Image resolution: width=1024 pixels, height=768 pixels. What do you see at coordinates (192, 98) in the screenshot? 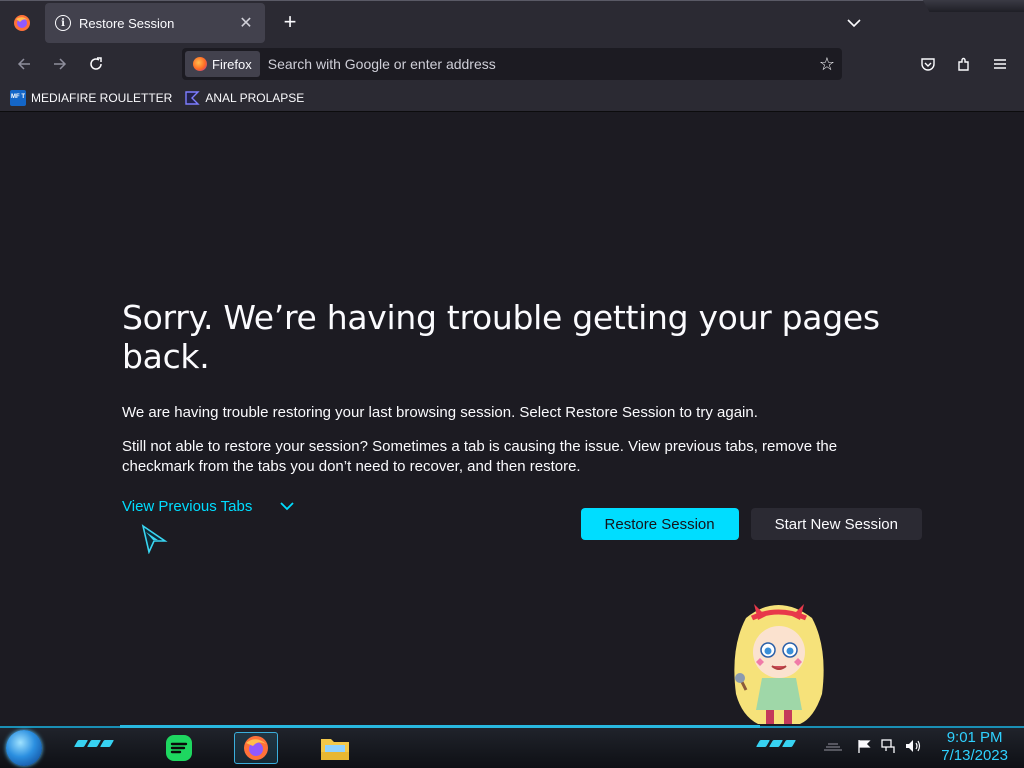
I see `sigma-icon` at bounding box center [192, 98].